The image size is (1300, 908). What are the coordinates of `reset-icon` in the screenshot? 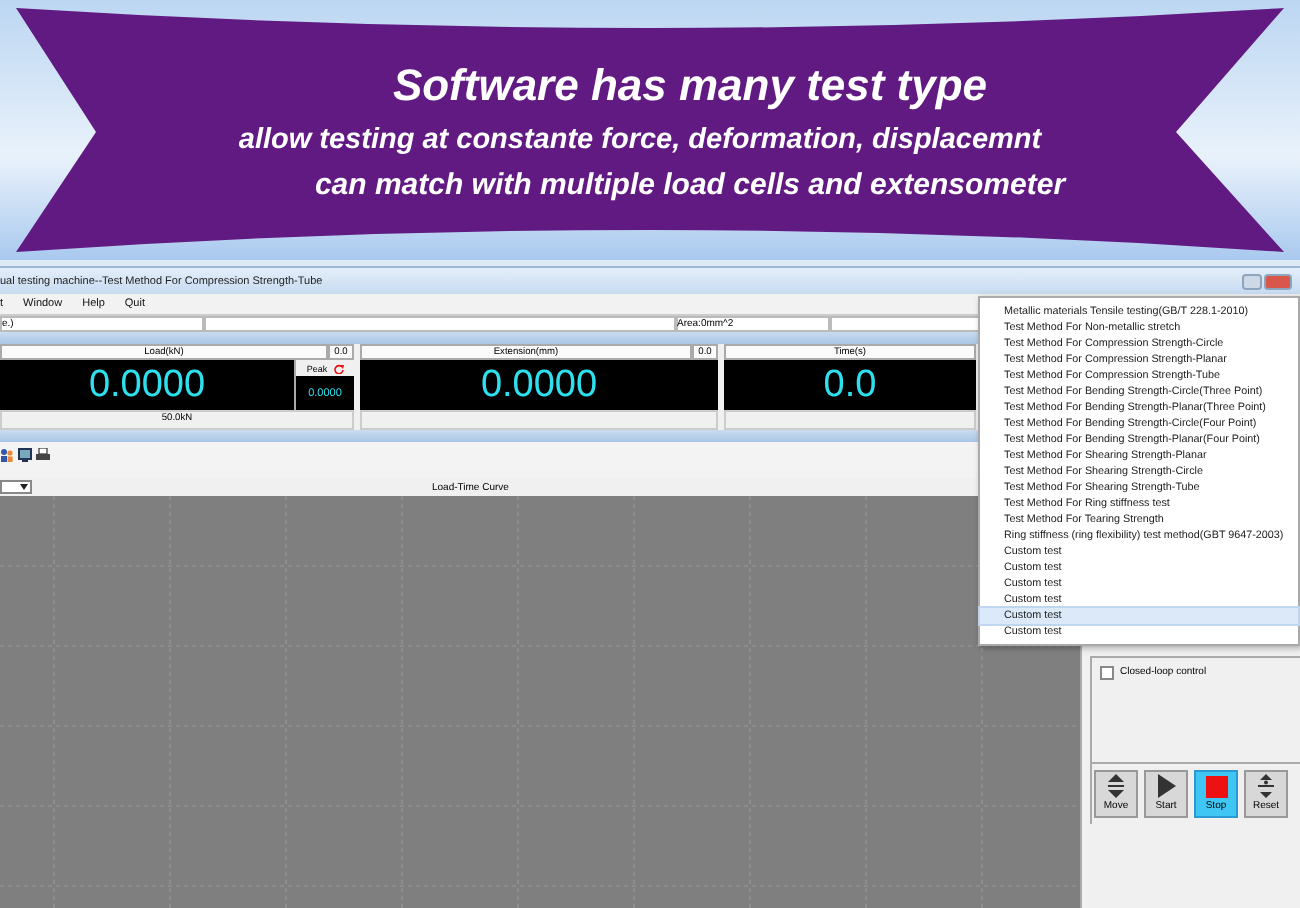 It's located at (1266, 786).